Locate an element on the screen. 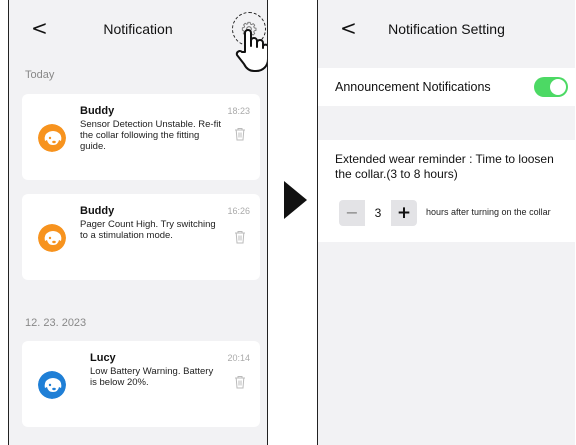  toggle-knob is located at coordinates (558, 87).